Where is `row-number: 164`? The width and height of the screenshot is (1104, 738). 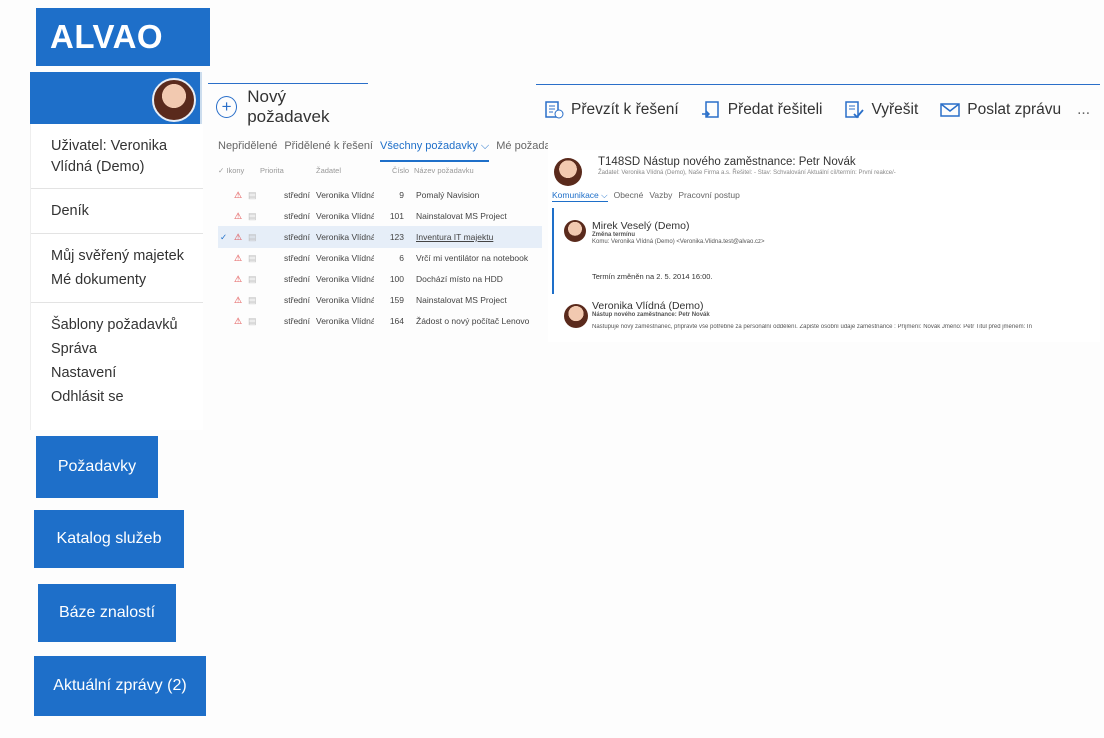
row-number: 164 is located at coordinates (396, 321).